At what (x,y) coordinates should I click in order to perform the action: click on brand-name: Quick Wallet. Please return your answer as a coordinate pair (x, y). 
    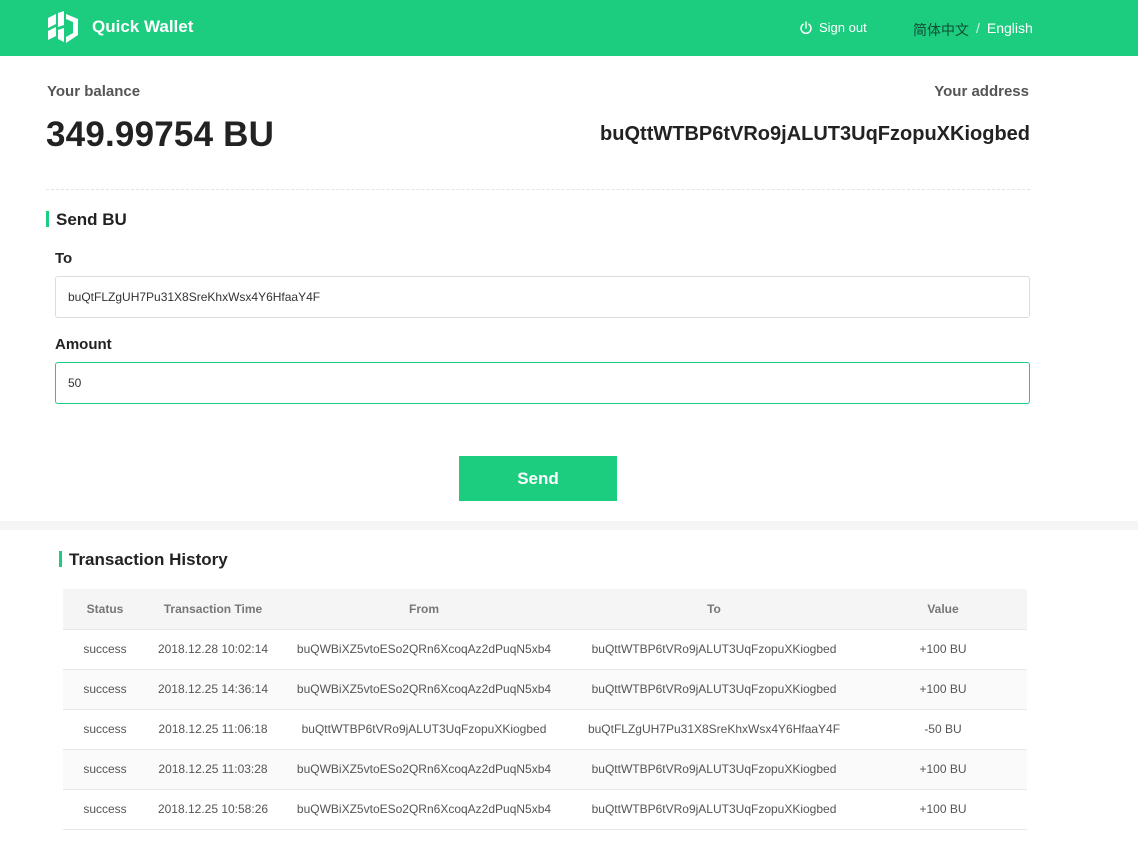
    Looking at the image, I should click on (142, 27).